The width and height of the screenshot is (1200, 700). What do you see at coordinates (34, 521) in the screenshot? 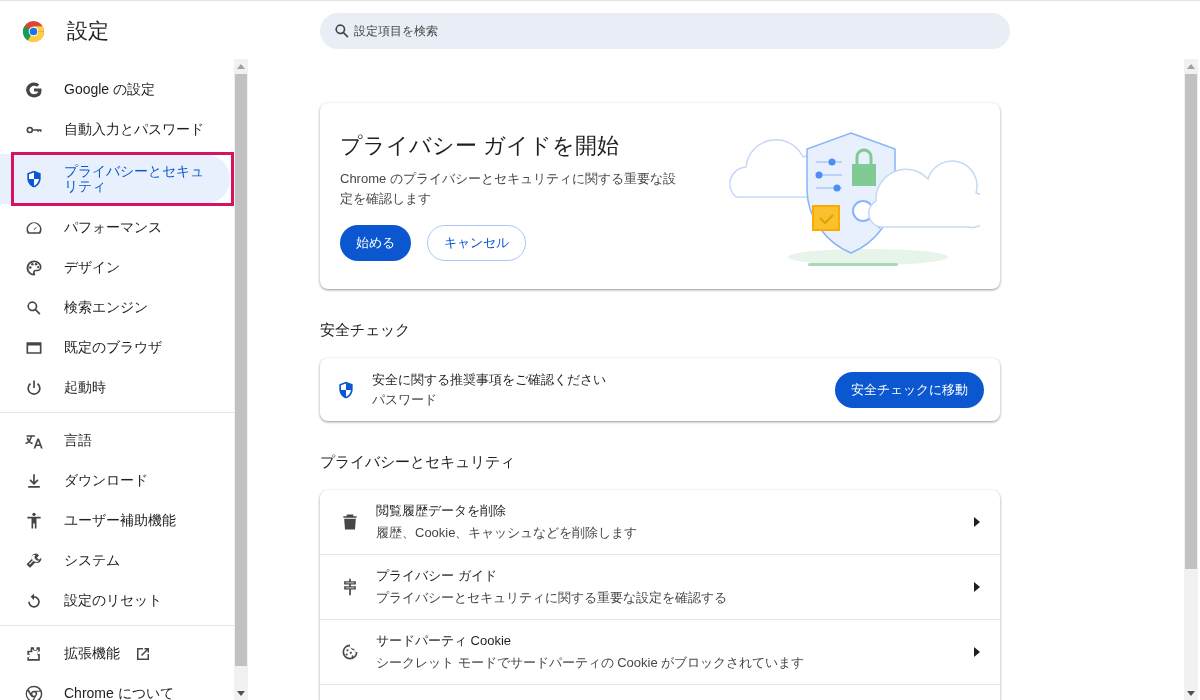
I see `accessibility-icon` at bounding box center [34, 521].